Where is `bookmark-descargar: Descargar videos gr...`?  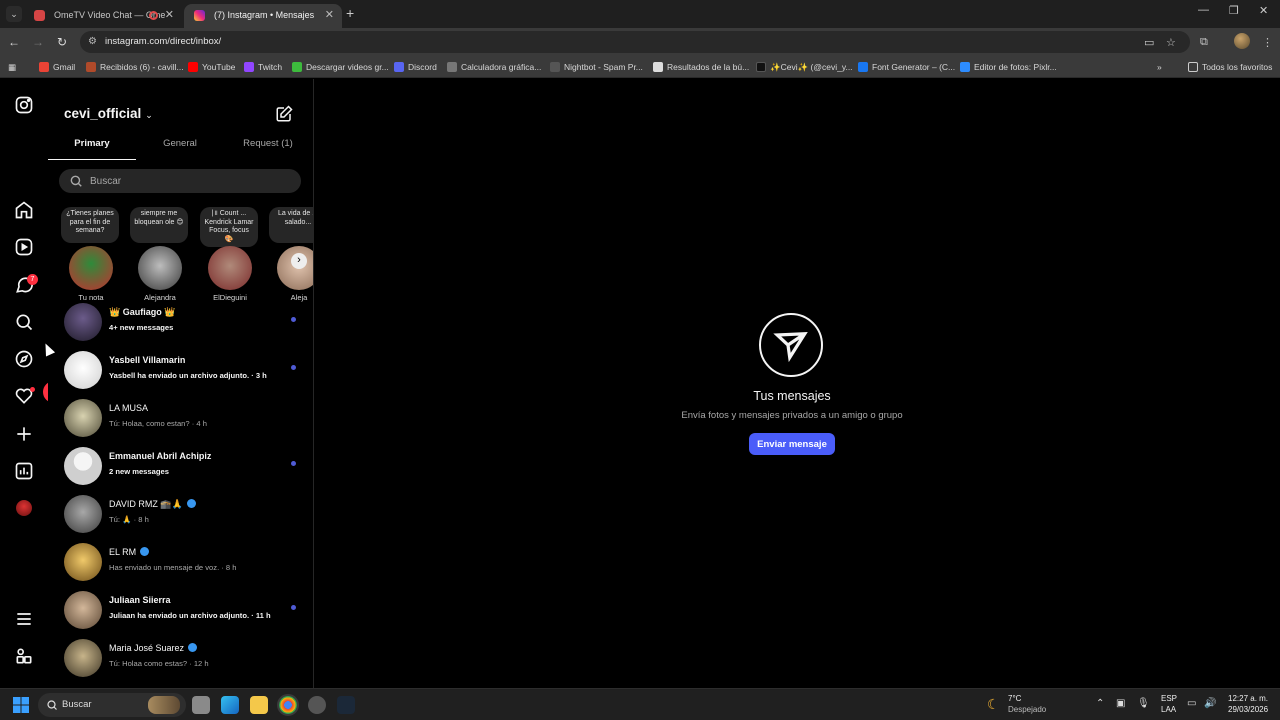
bookmark-descargar: Descargar videos gr... is located at coordinates (340, 67).